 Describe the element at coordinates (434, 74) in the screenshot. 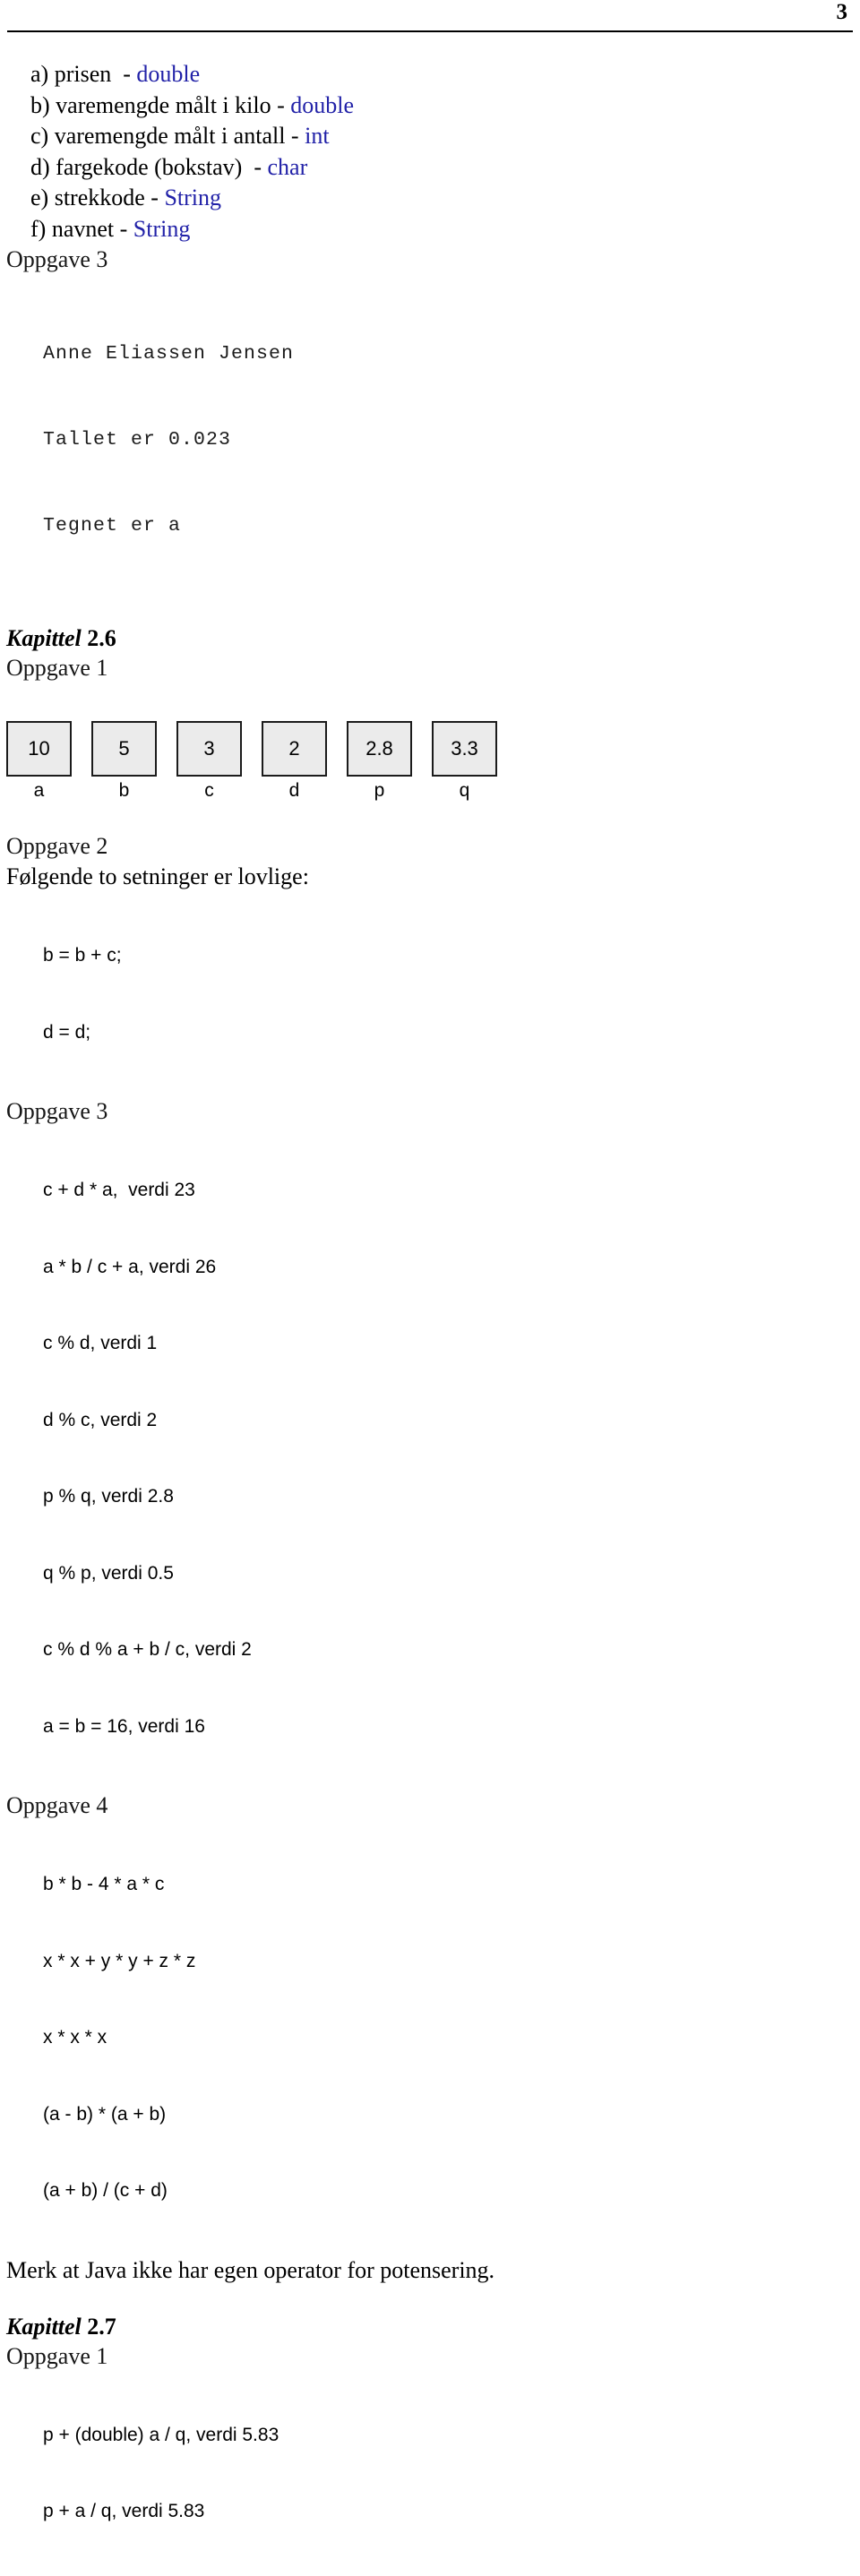

I see `type-answer-item: a) prisen - double` at that location.